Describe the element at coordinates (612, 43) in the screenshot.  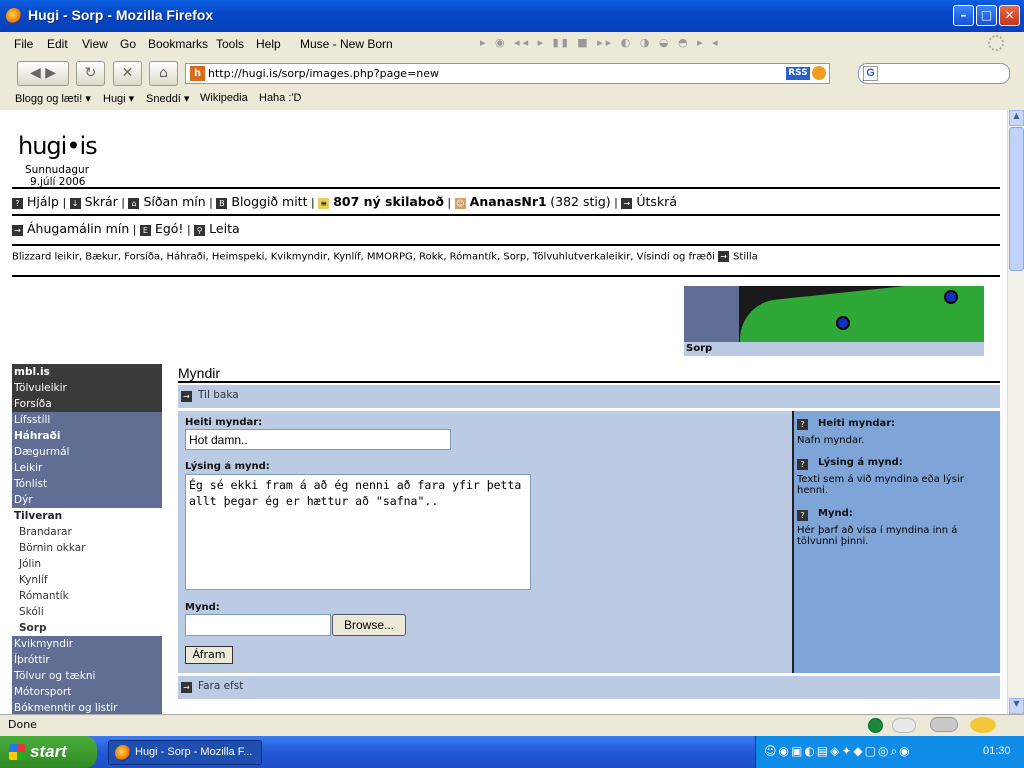
I see `media-controls: ▸ ◉ ◂◂ ▸ ▮▮ ■ ▸▸ ◐ ◑ ◒ ◓ ▸ ◂` at that location.